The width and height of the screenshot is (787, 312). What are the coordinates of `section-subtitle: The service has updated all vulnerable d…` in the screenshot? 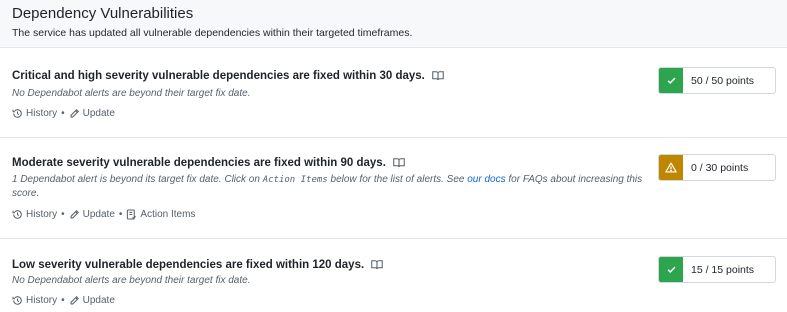 It's located at (212, 33).